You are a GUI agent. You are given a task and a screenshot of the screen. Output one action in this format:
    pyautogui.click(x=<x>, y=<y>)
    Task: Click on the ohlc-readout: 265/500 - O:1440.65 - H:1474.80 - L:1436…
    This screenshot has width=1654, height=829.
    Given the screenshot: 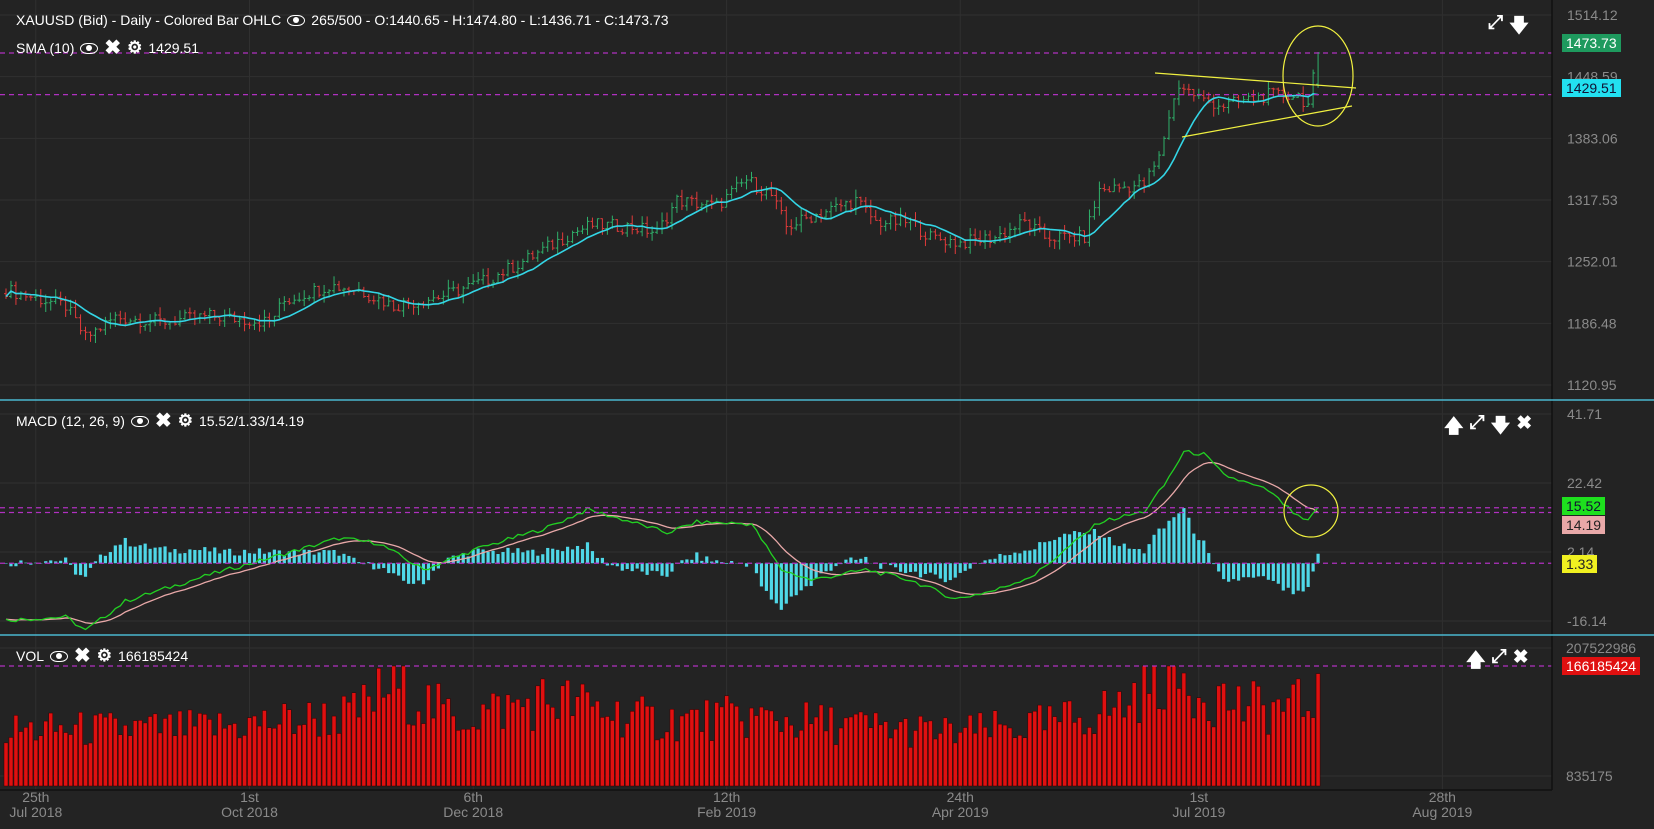 What is the action you would take?
    pyautogui.click(x=490, y=20)
    